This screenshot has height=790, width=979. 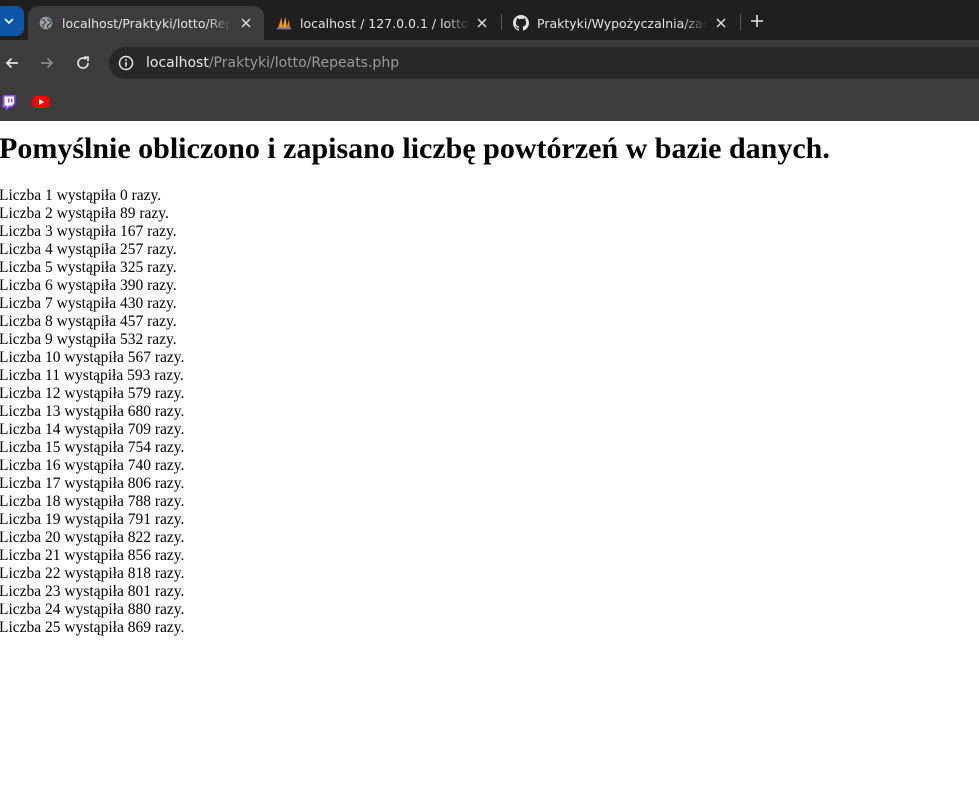 I want to click on result-line: Liczba 1 wystąpiła 0 razy., so click(x=81, y=195).